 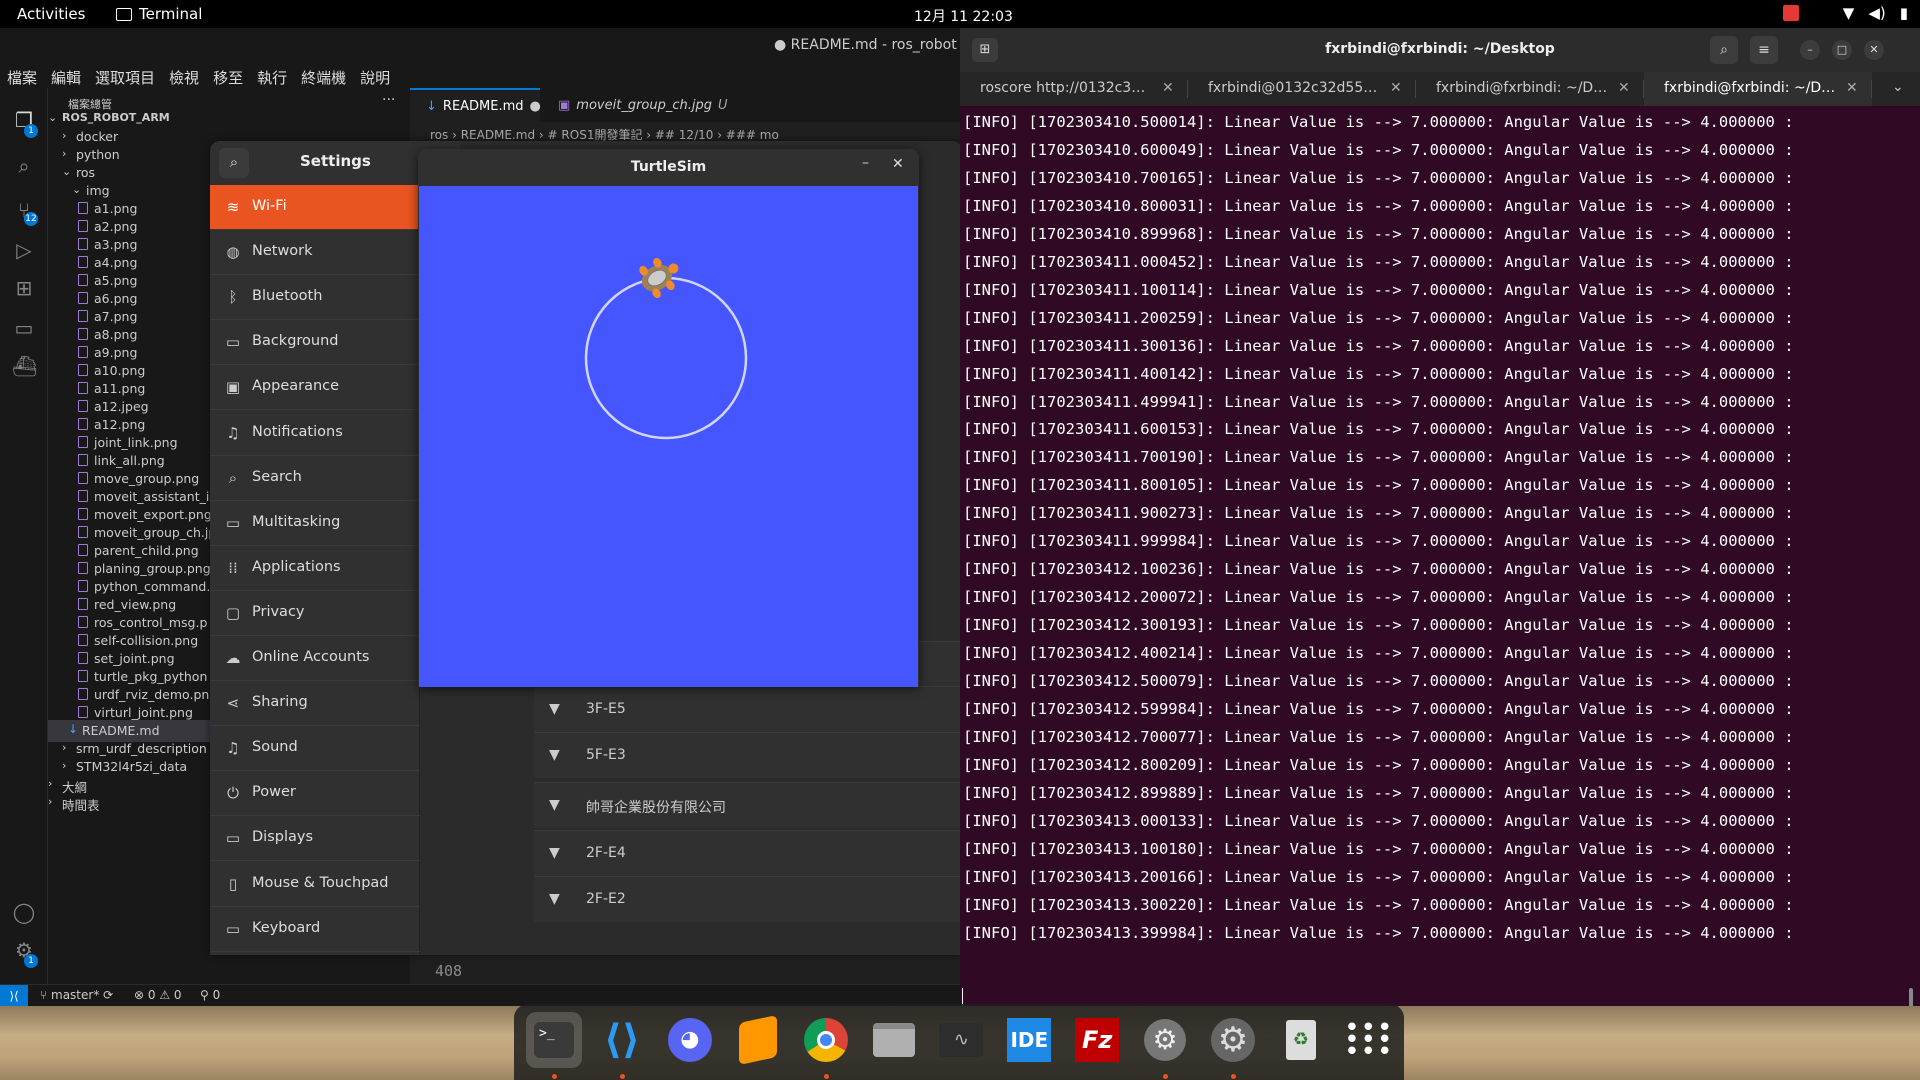 What do you see at coordinates (315, 253) in the screenshot?
I see `settings-item-network: ◍ Network` at bounding box center [315, 253].